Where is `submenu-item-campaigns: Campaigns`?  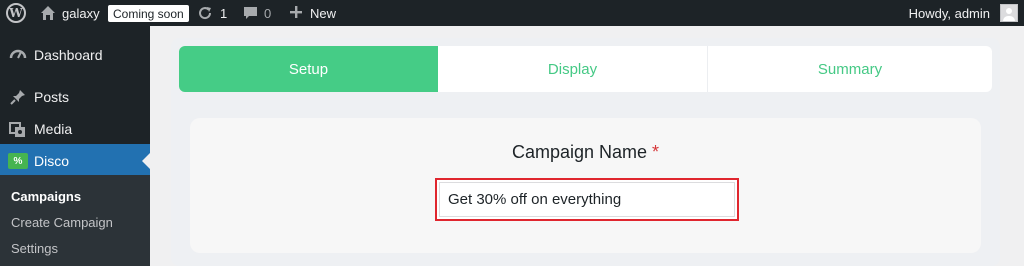 submenu-item-campaigns: Campaigns is located at coordinates (46, 196).